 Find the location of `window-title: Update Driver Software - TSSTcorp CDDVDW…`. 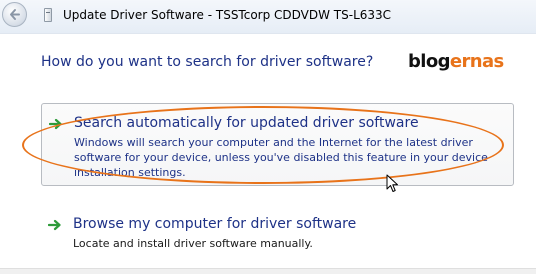

window-title: Update Driver Software - TSSTcorp CDDVDW… is located at coordinates (227, 15).